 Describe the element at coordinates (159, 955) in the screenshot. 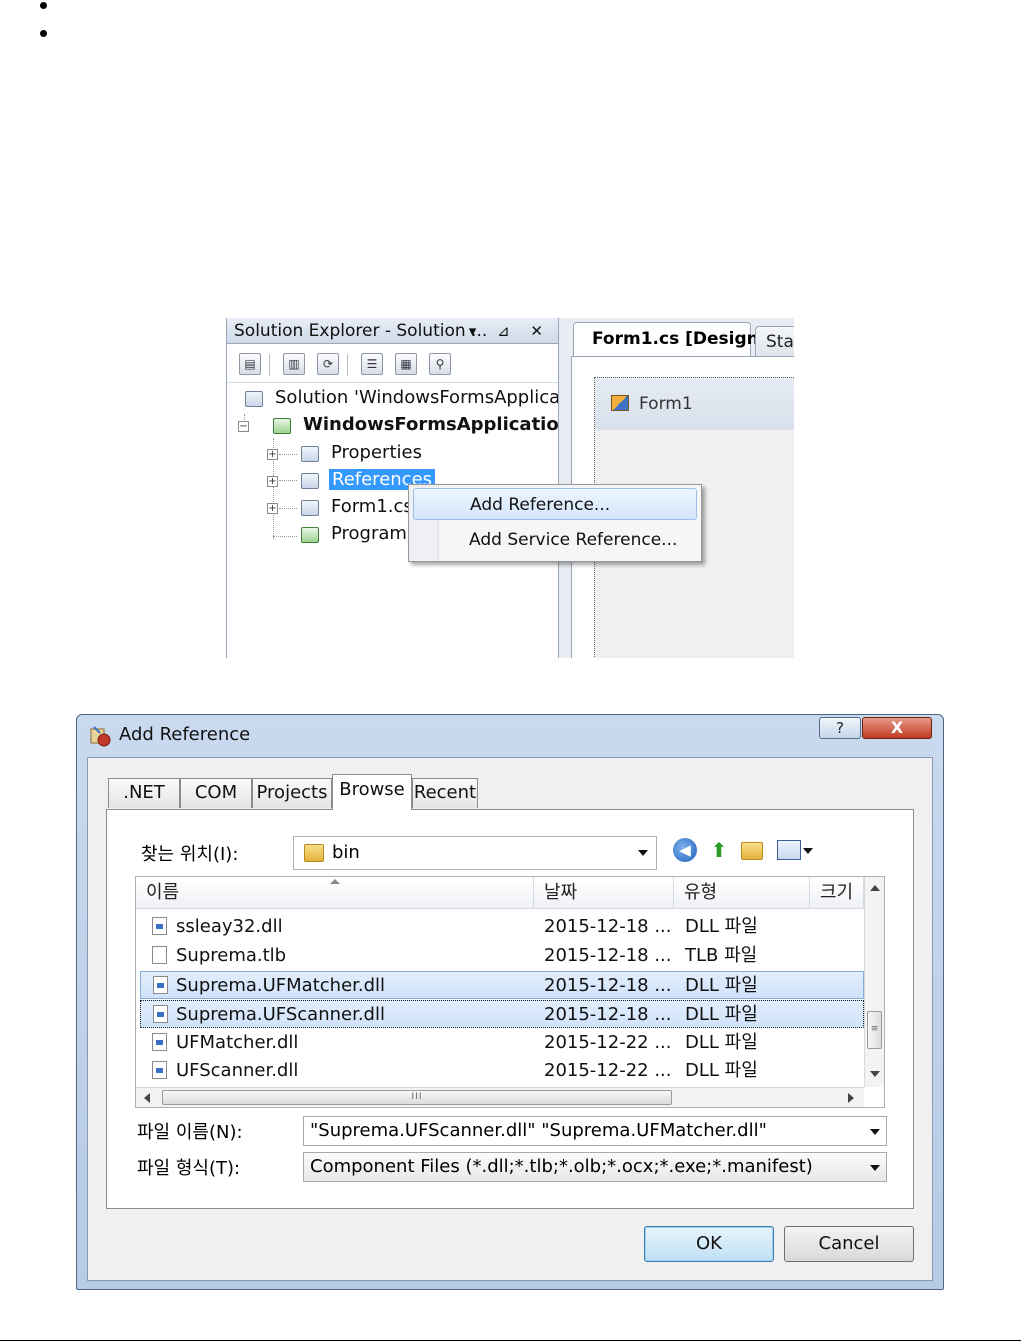

I see `file-icon` at that location.